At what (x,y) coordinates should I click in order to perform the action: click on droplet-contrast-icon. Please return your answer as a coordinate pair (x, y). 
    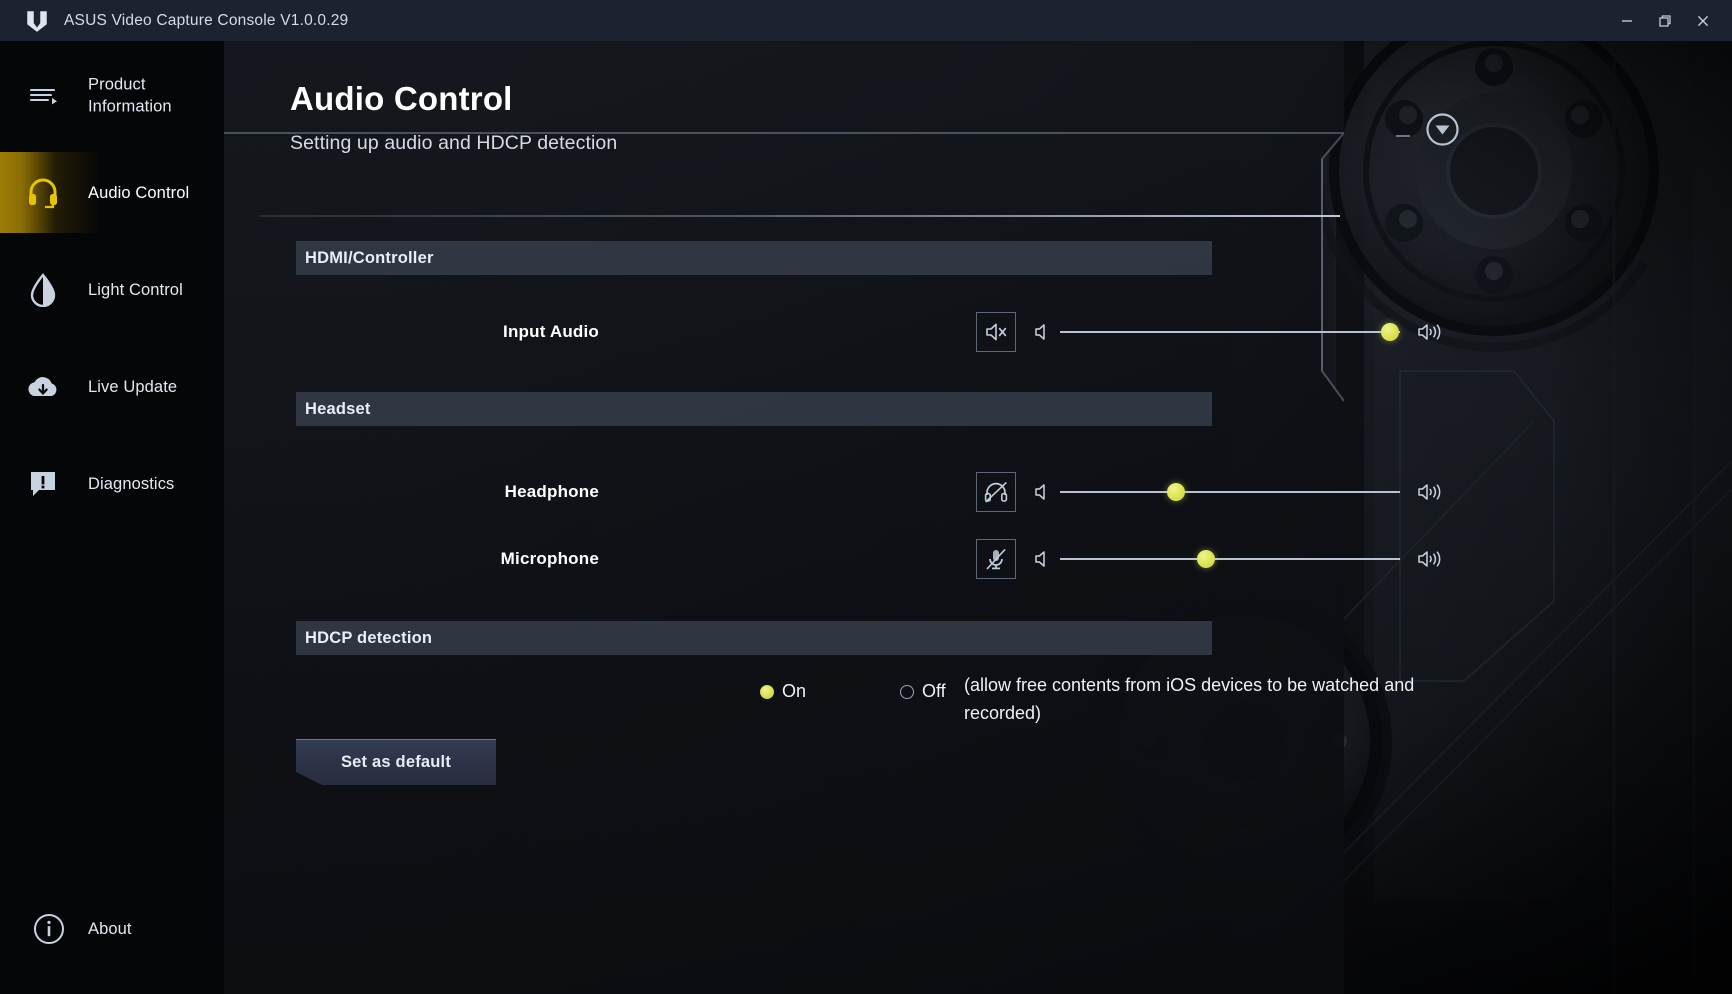
    Looking at the image, I should click on (43, 290).